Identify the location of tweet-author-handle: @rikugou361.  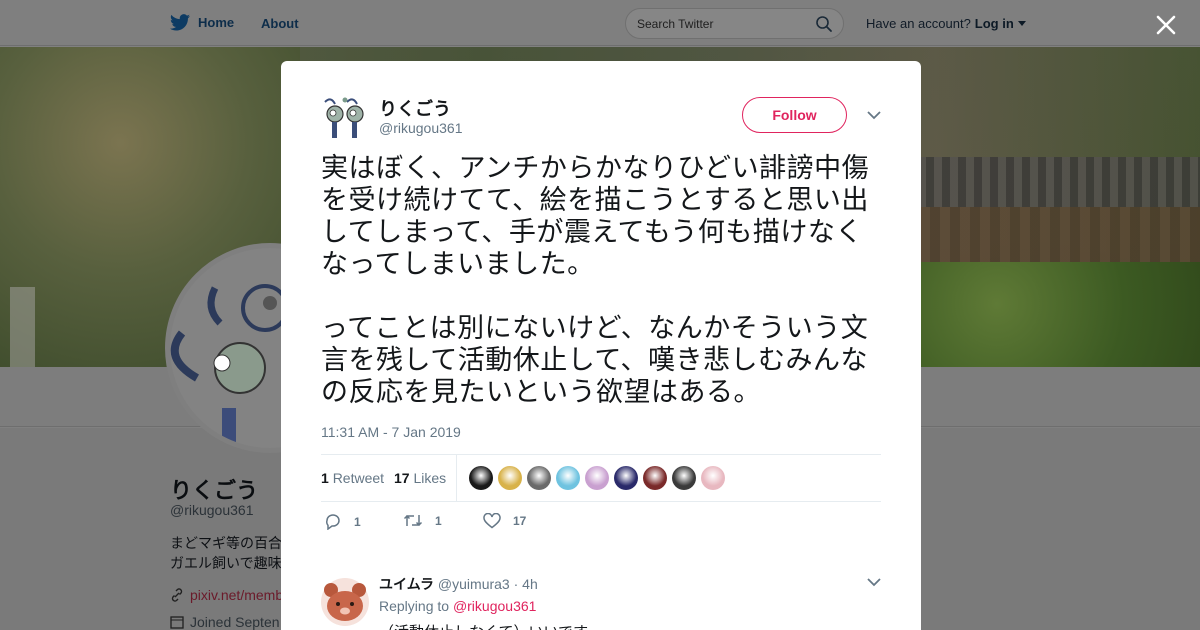
(421, 128).